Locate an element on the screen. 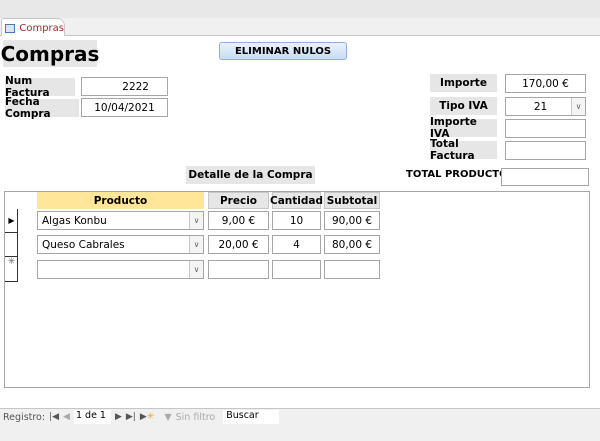 This screenshot has height=441, width=600. cantidad-field is located at coordinates (296, 269).